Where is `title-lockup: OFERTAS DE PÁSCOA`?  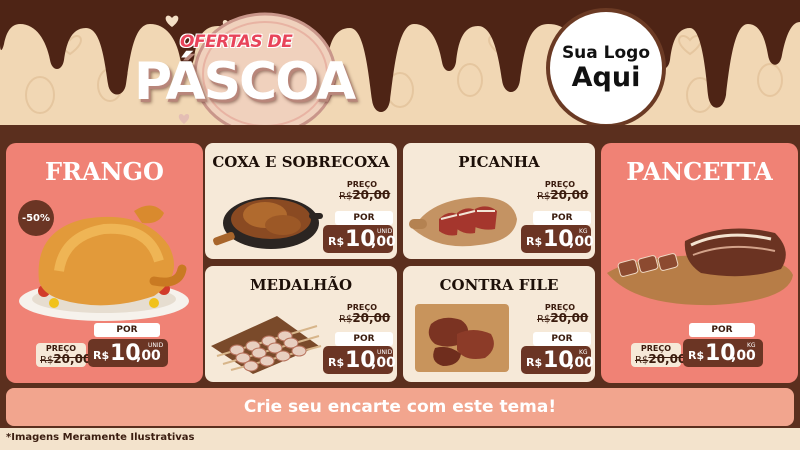 title-lockup: OFERTAS DE PÁSCOA is located at coordinates (250, 74).